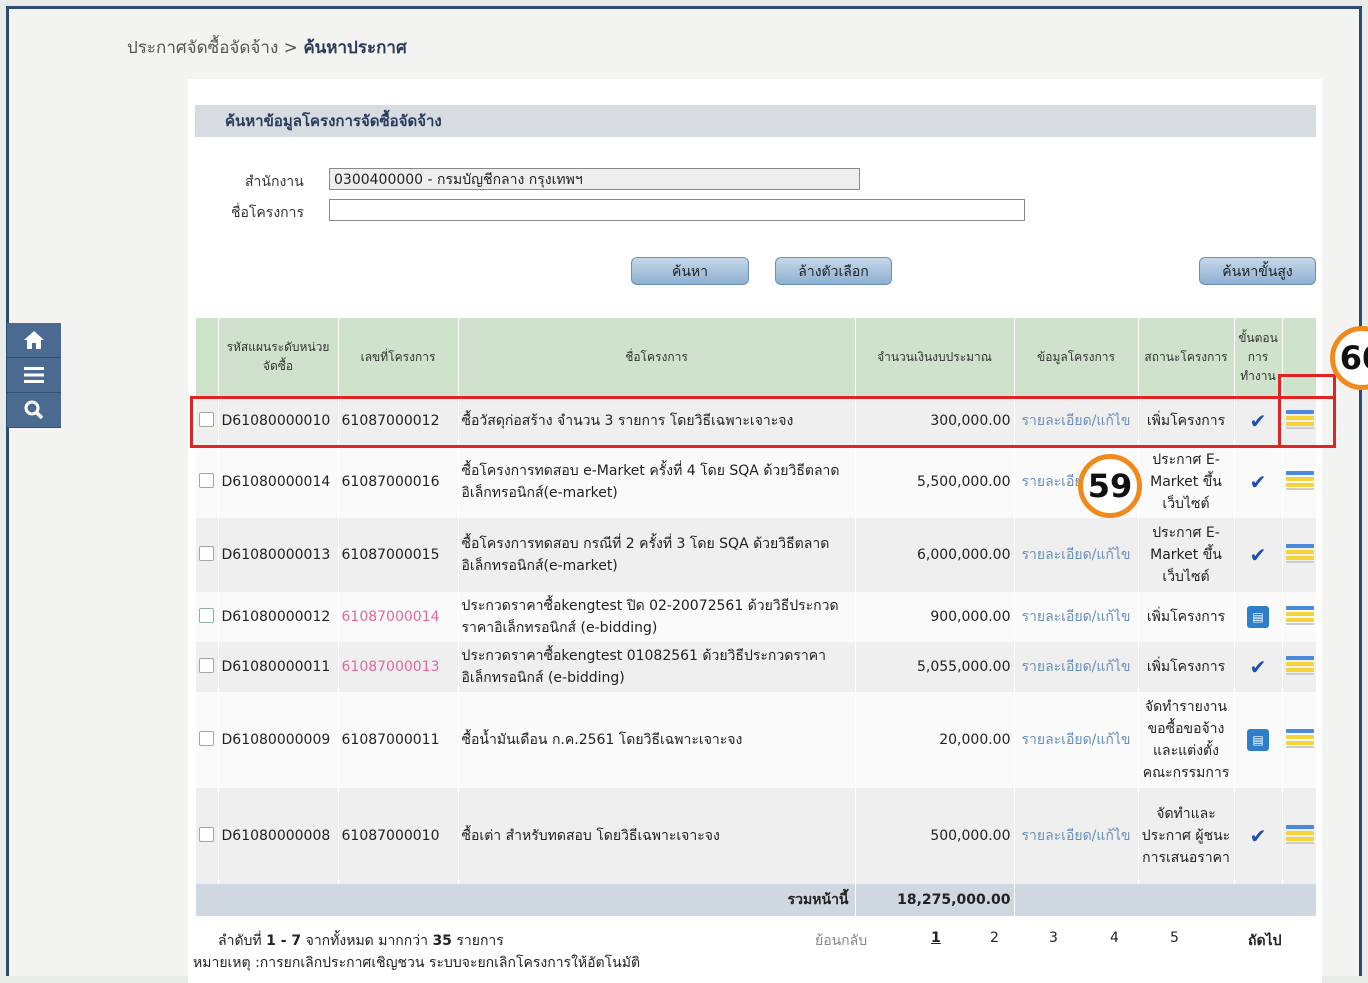 This screenshot has width=1368, height=983. What do you see at coordinates (278, 357) in the screenshot?
I see `col-plan-code: รหัสแผนระดับหน่วยจัดซื้อ` at bounding box center [278, 357].